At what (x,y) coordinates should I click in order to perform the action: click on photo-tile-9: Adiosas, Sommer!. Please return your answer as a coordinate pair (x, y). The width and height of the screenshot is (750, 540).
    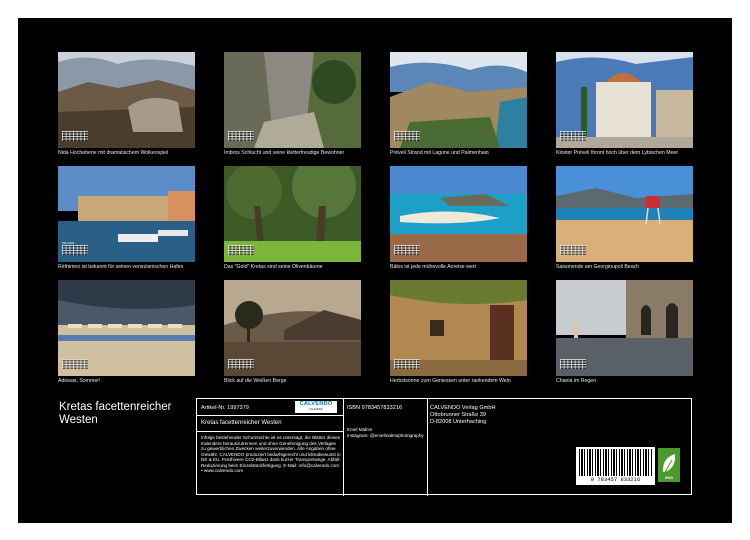
    Looking at the image, I should click on (126, 332).